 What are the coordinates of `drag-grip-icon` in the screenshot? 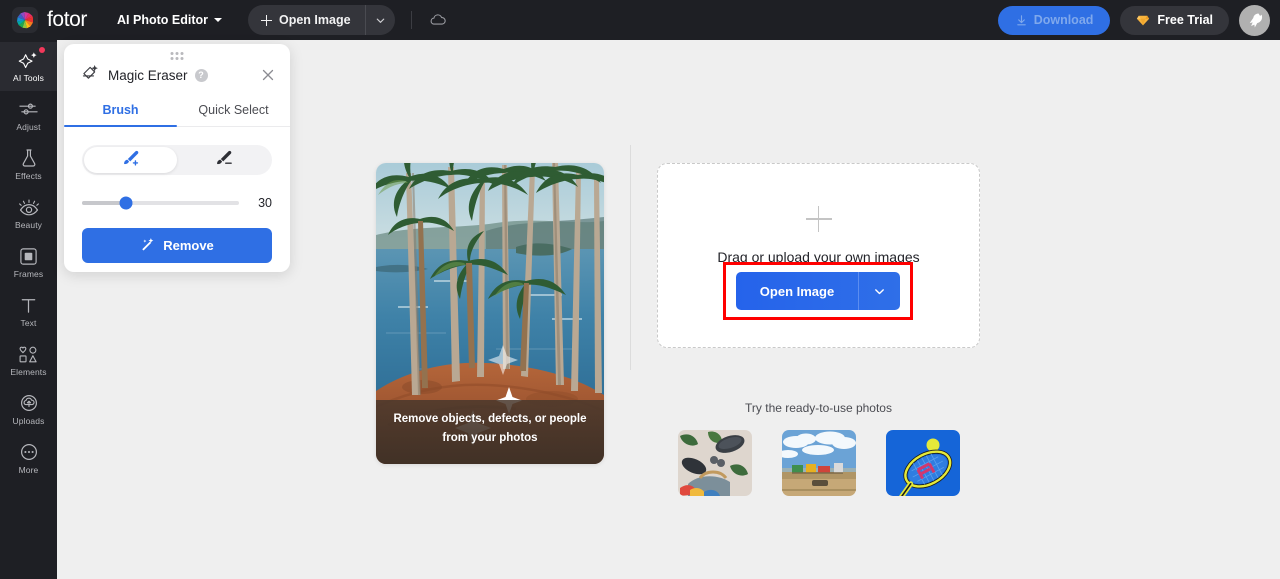 It's located at (177, 56).